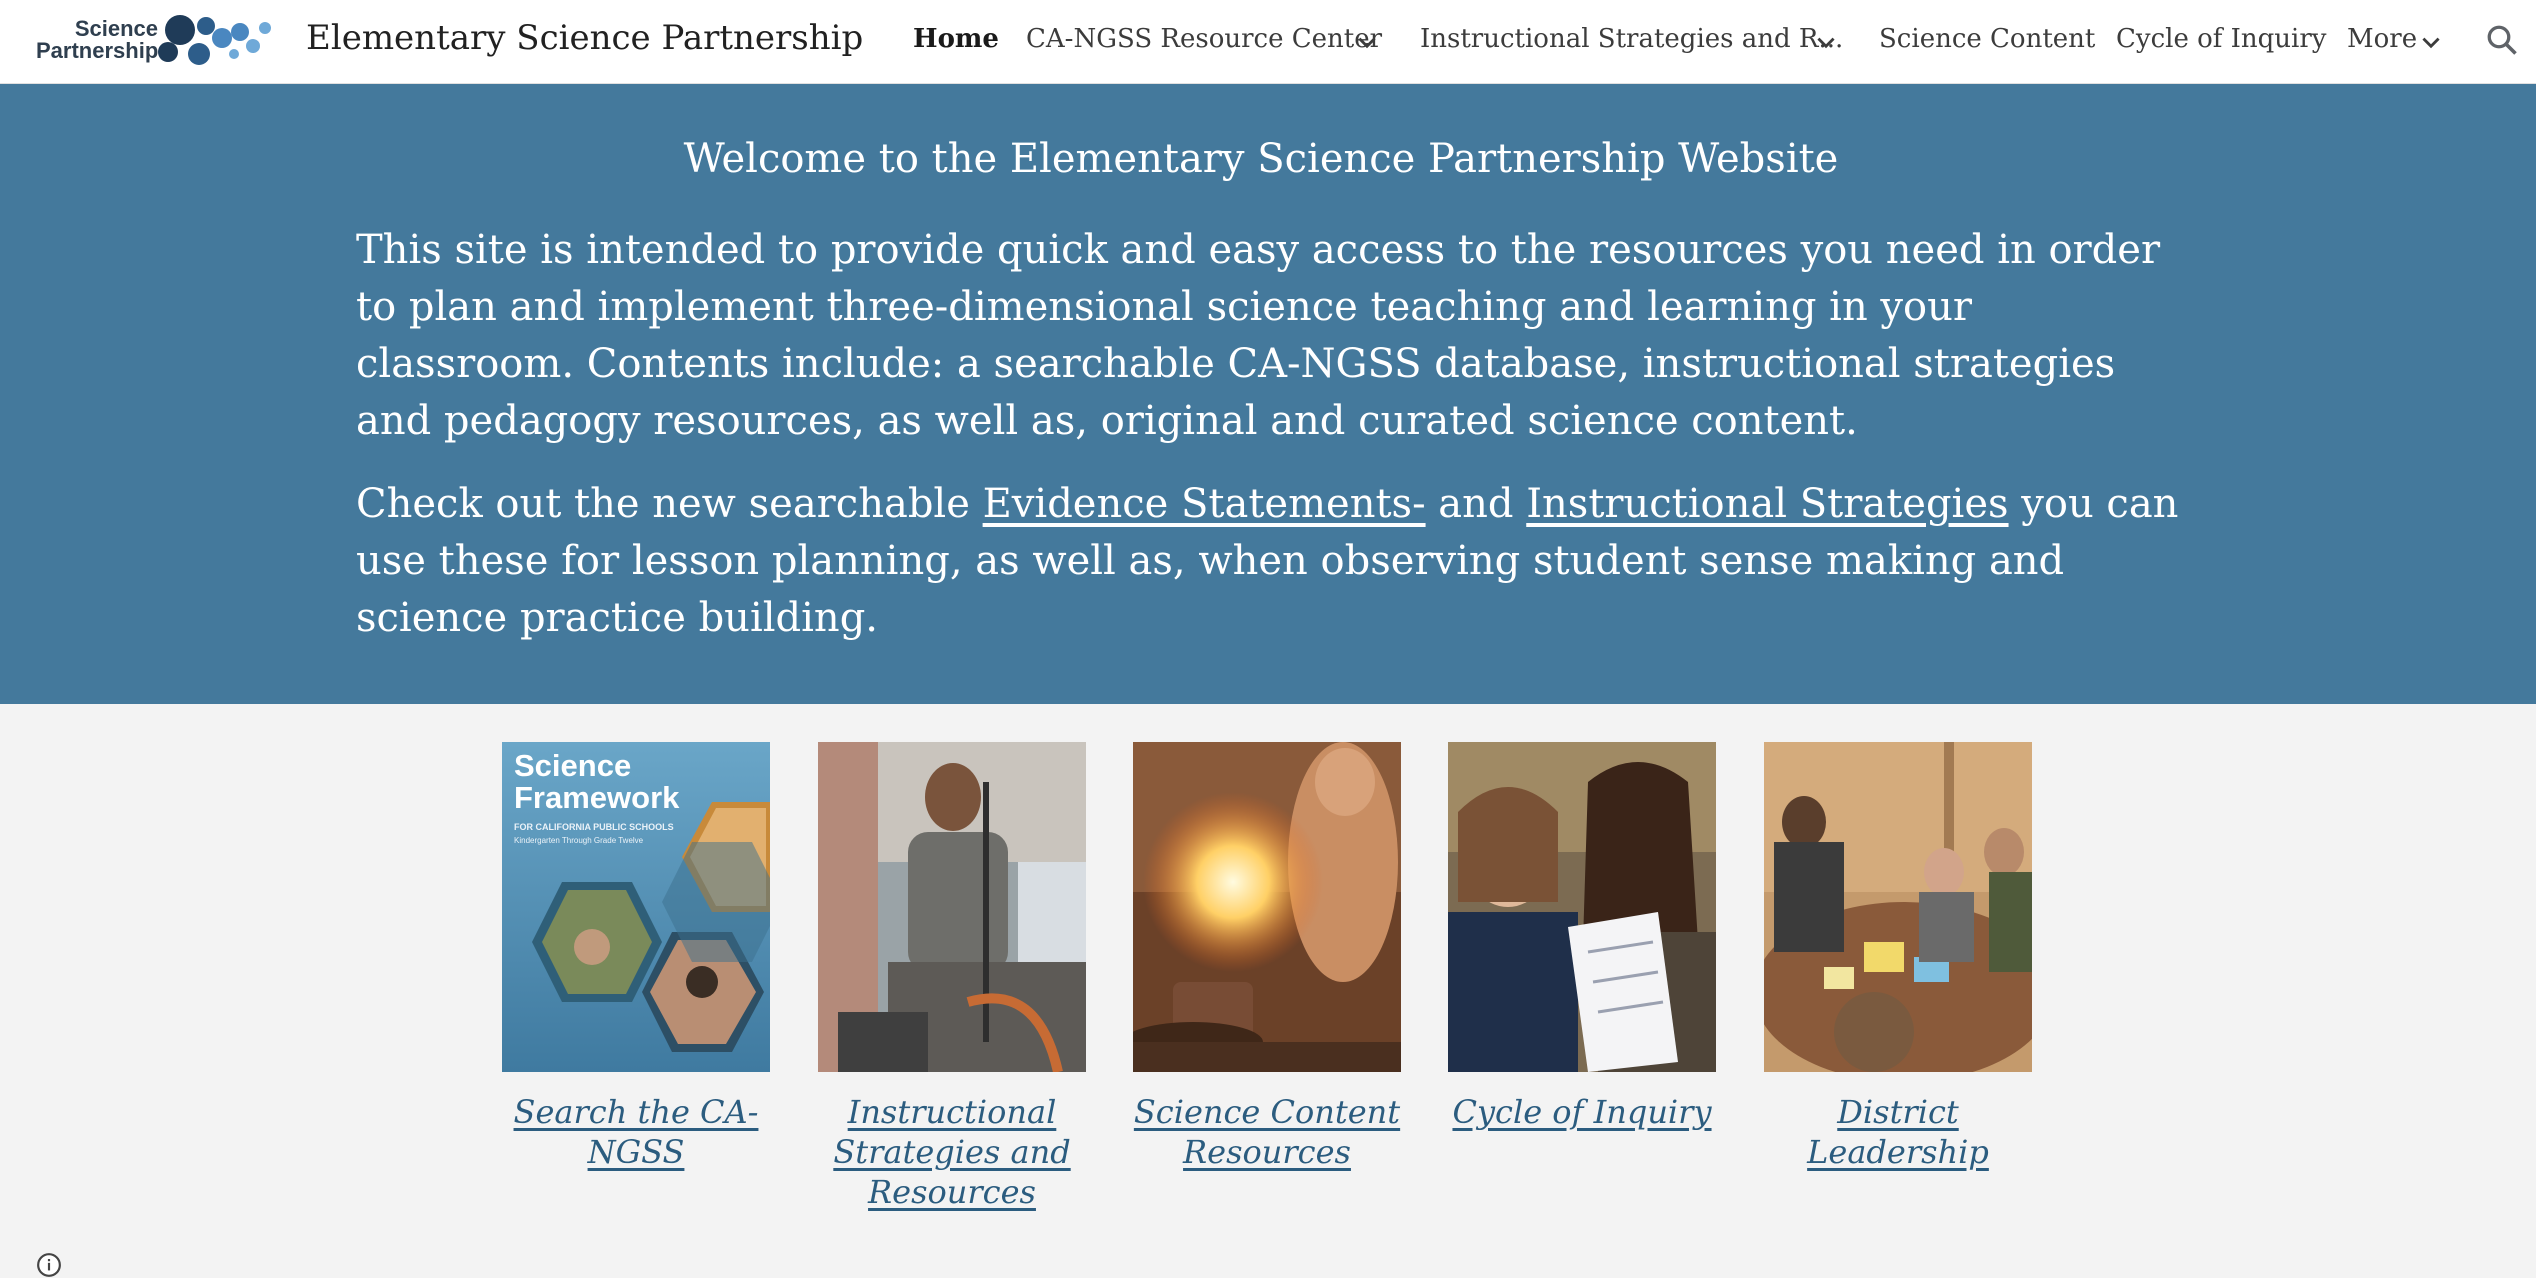  I want to click on cover-title-2: Framework, so click(597, 797).